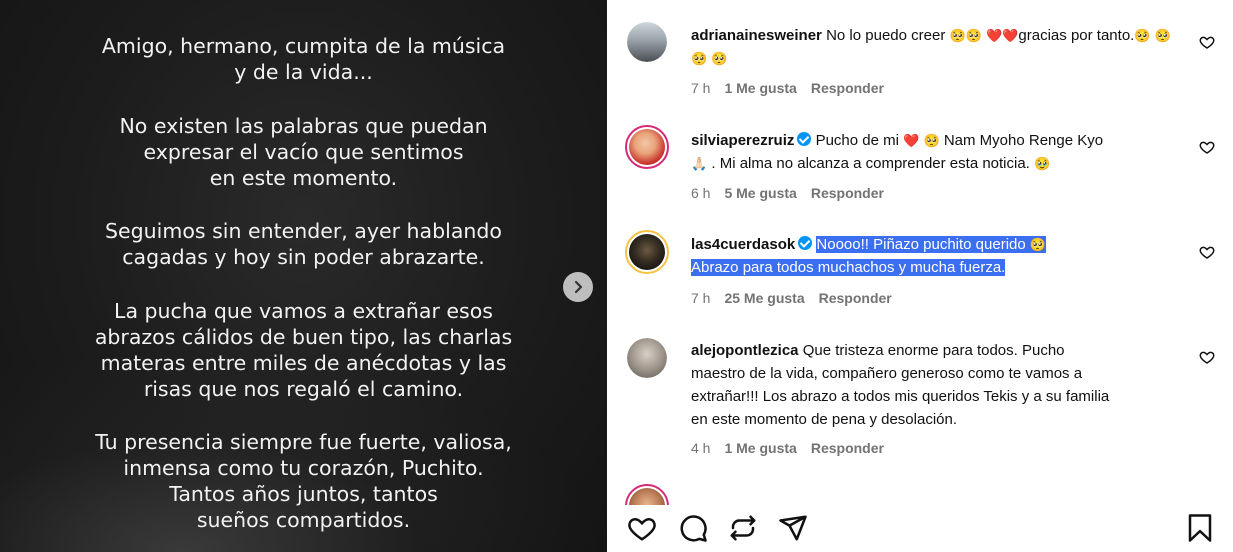 The width and height of the screenshot is (1233, 552). What do you see at coordinates (756, 35) in the screenshot?
I see `comment-username: adrianainesweiner` at bounding box center [756, 35].